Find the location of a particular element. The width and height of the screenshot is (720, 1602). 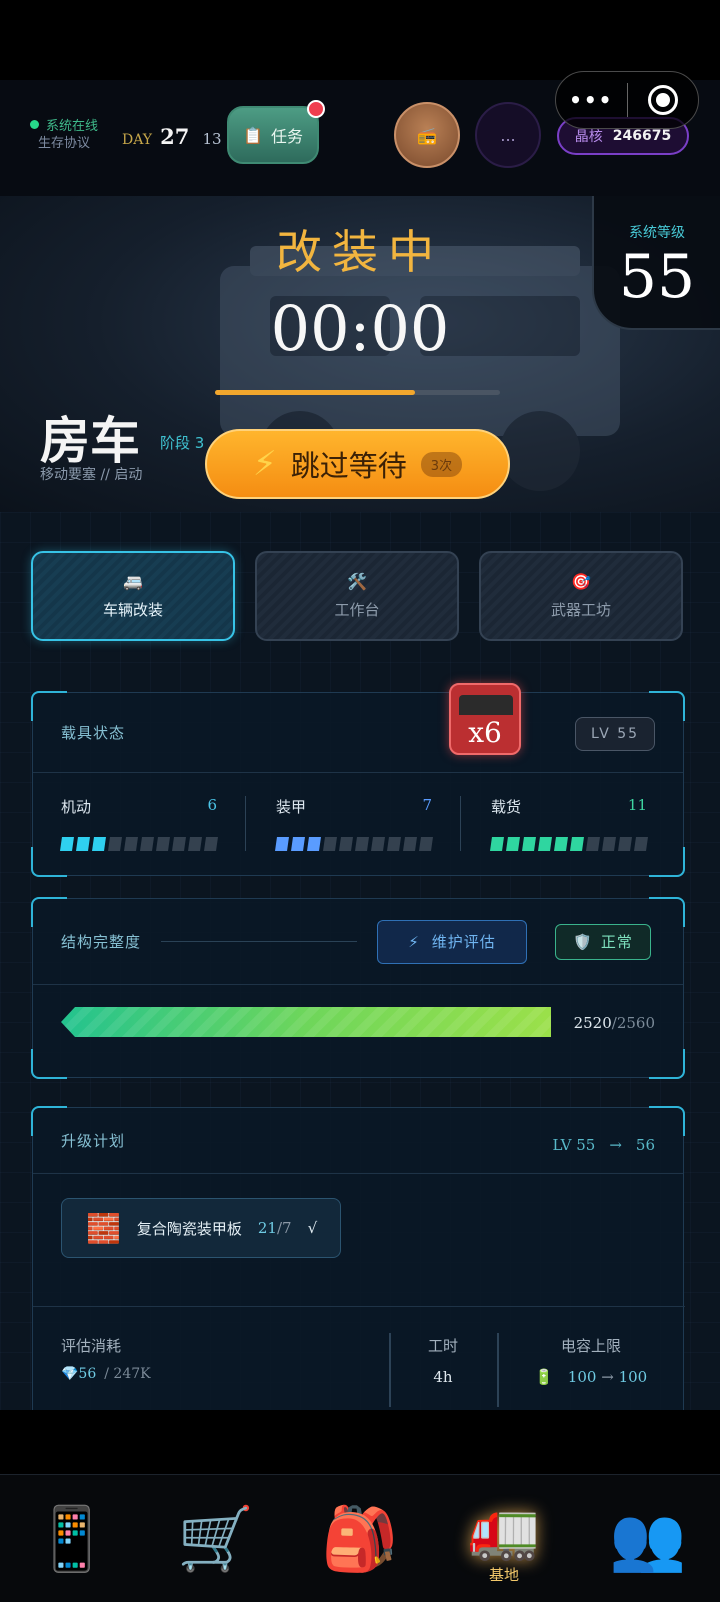

nav-phone: 📱 is located at coordinates (72, 1538).